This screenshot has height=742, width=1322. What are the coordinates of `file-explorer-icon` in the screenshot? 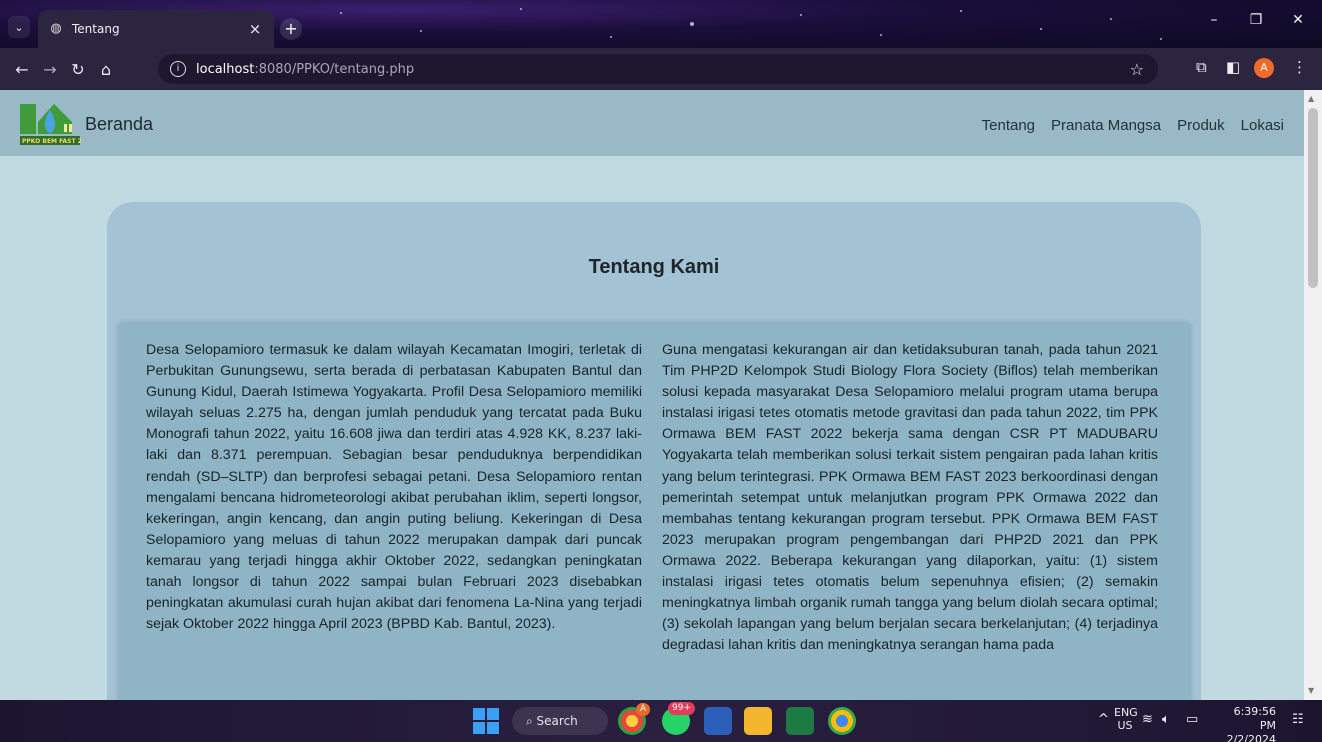 It's located at (758, 721).